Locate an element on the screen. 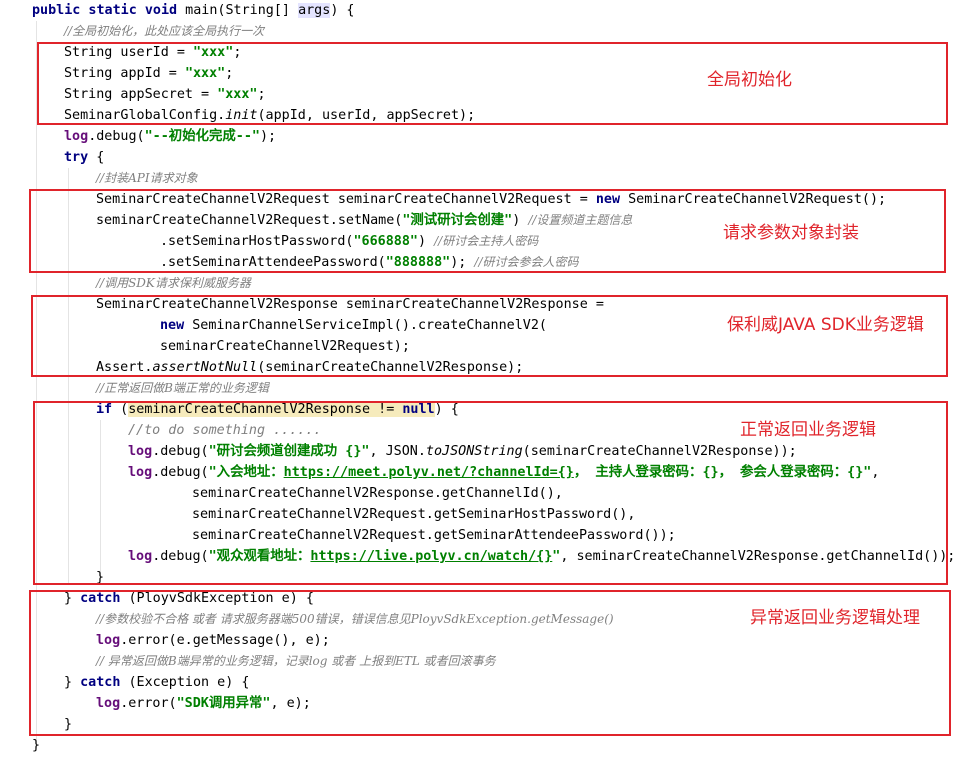 This screenshot has width=965, height=759. code-comment: //全局初始化，此处应该全局执行一次 is located at coordinates (164, 31).